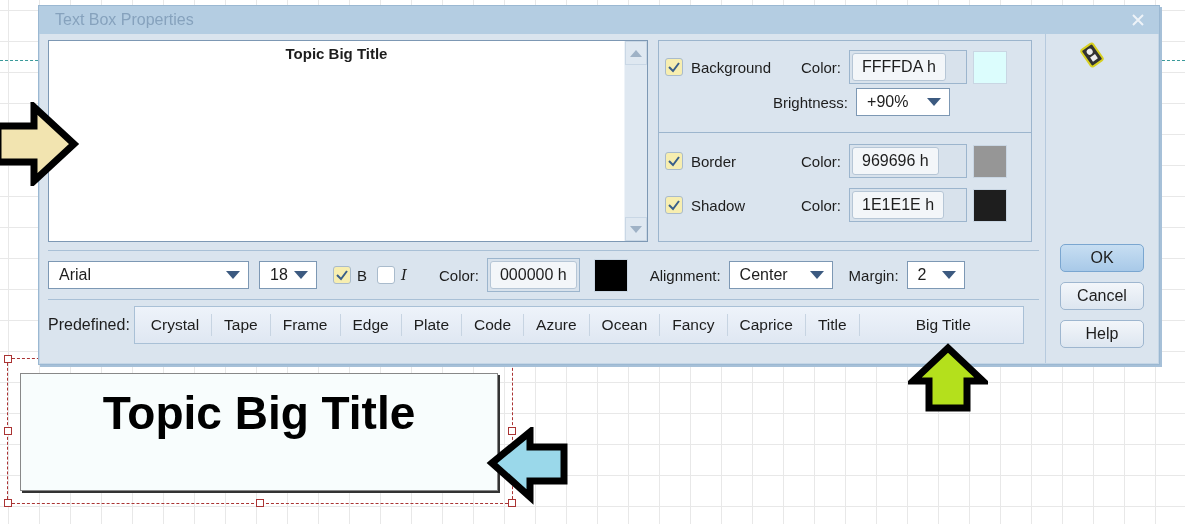  I want to click on preset-button: Title, so click(832, 325).